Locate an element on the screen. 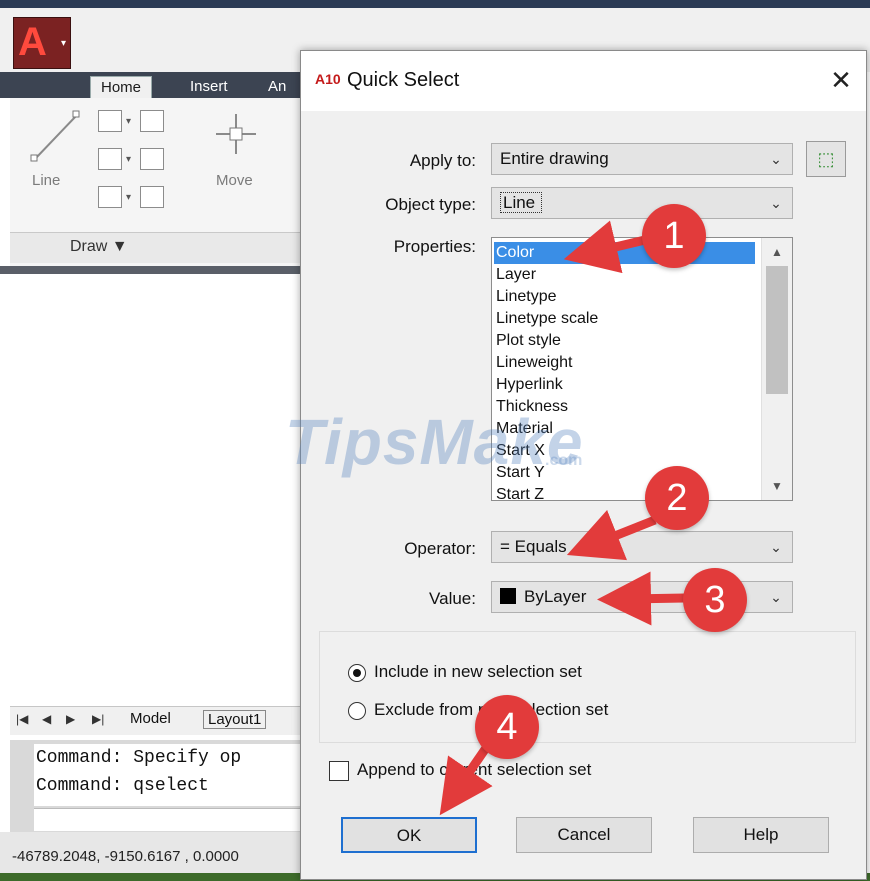  annotation-badge-4: 4 is located at coordinates (507, 727).